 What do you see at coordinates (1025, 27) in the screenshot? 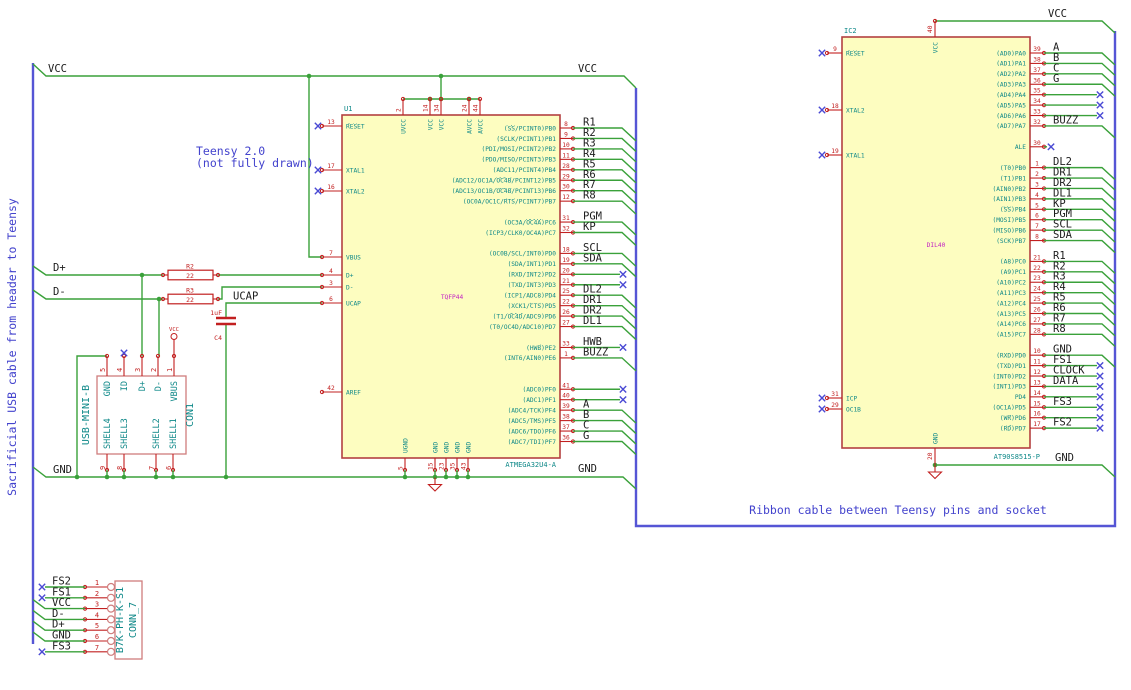
I see `ic2-vcc-wire` at bounding box center [1025, 27].